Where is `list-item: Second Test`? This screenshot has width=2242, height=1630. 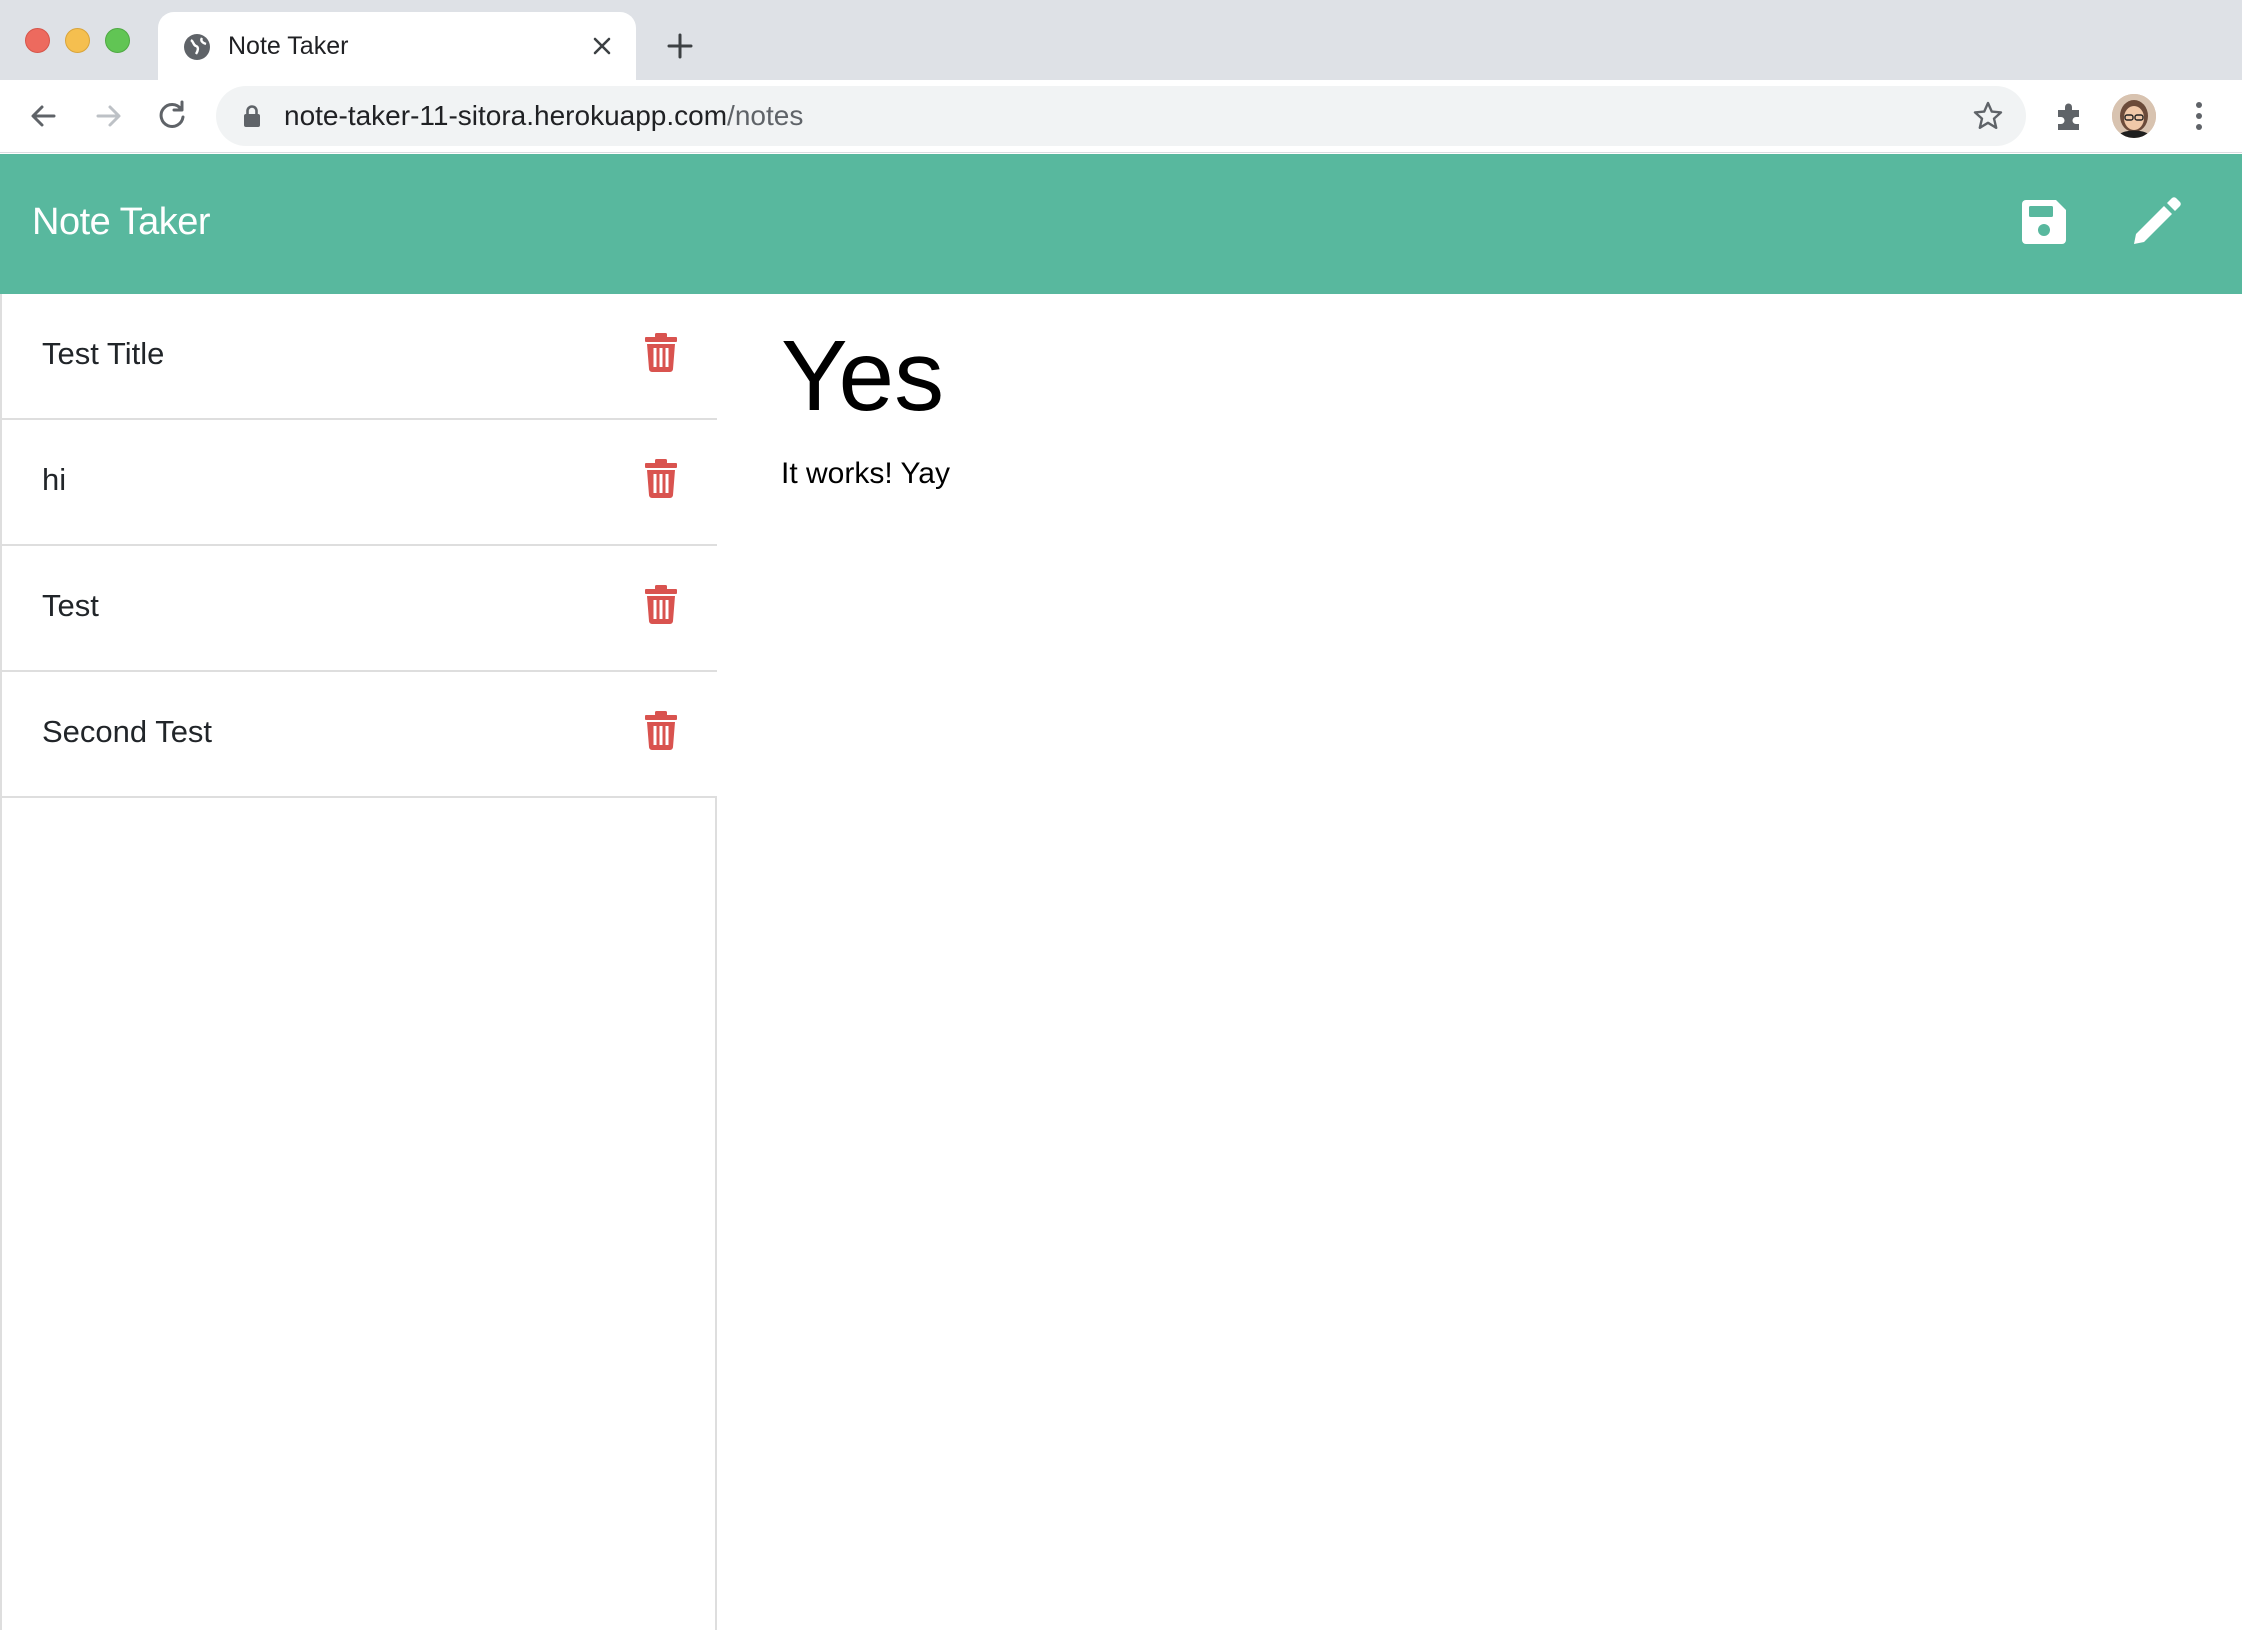 list-item: Second Test is located at coordinates (359, 735).